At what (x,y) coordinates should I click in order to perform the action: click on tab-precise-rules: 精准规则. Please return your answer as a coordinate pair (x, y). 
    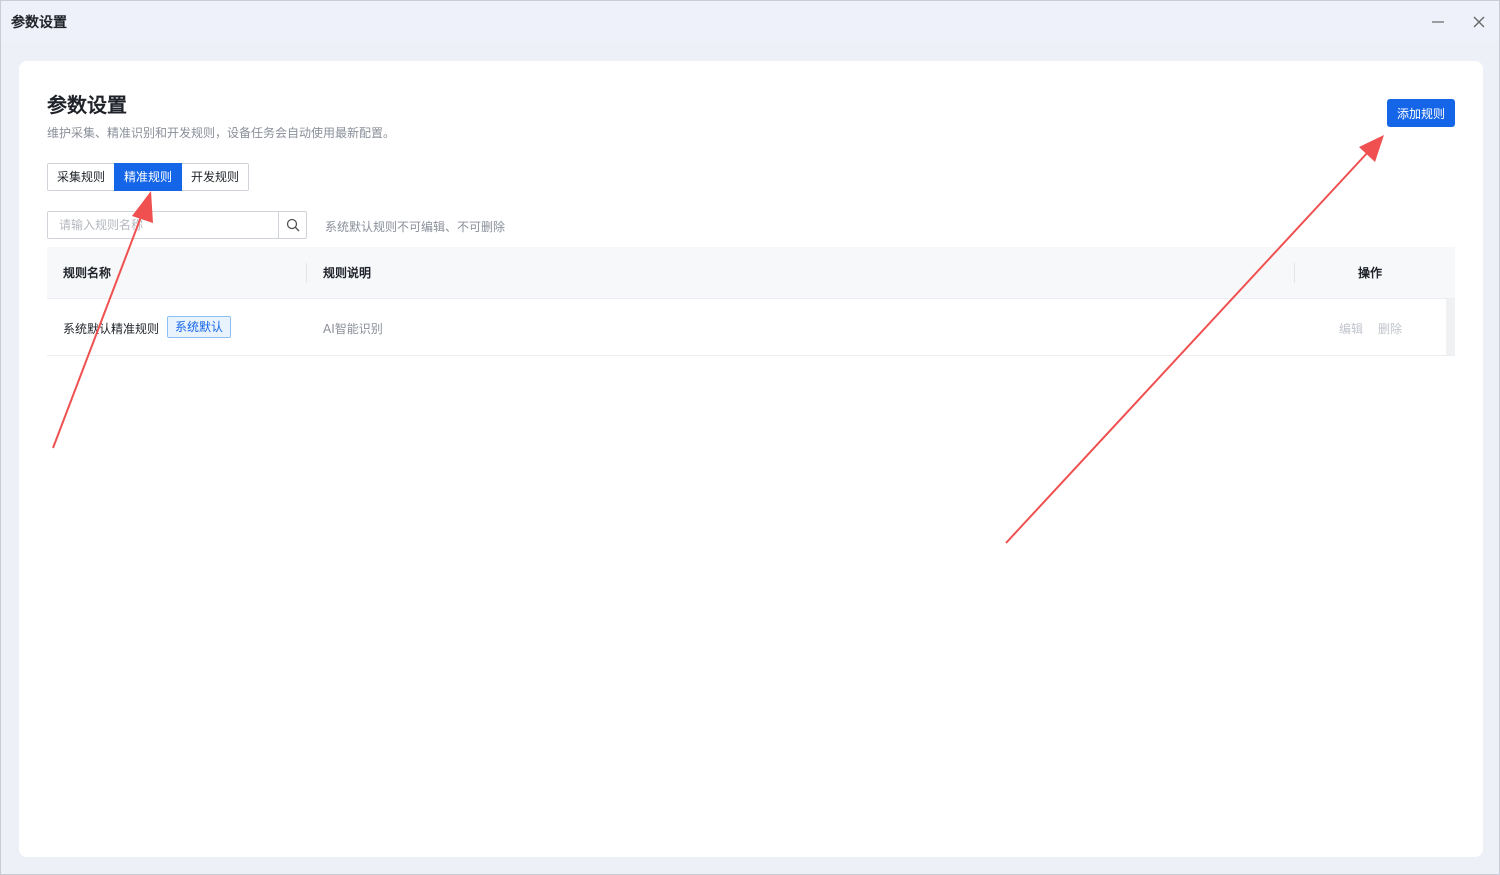
    Looking at the image, I should click on (148, 177).